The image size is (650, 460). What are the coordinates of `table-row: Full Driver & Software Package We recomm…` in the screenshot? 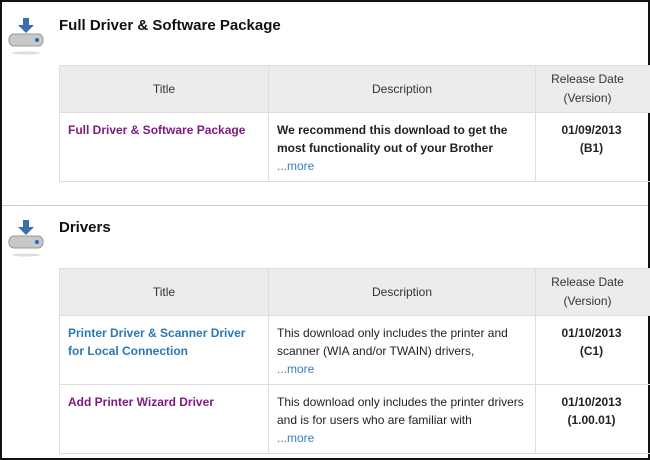 It's located at (354, 147).